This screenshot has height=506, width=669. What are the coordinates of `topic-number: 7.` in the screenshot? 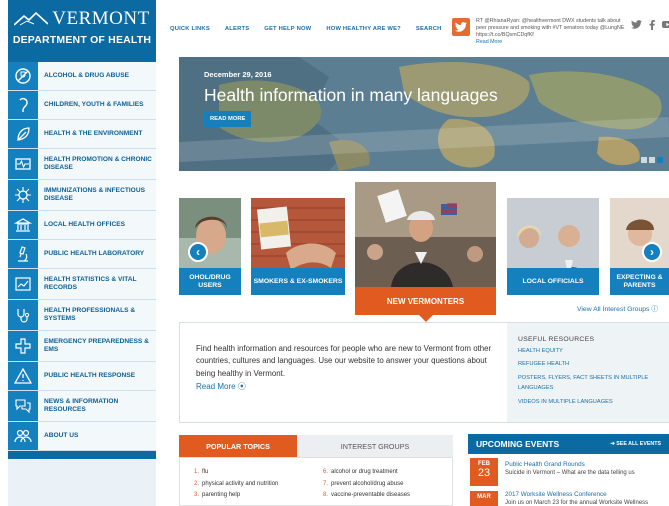 It's located at (326, 483).